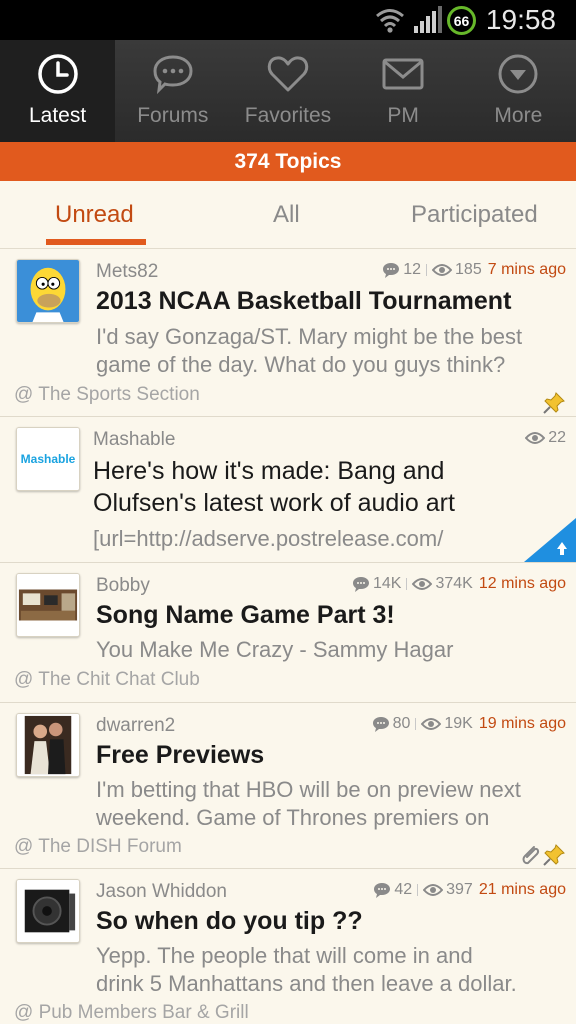 Image resolution: width=576 pixels, height=1024 pixels. What do you see at coordinates (301, 364) in the screenshot?
I see `topic-excerpt-line: game of the day. What do you guys think?` at bounding box center [301, 364].